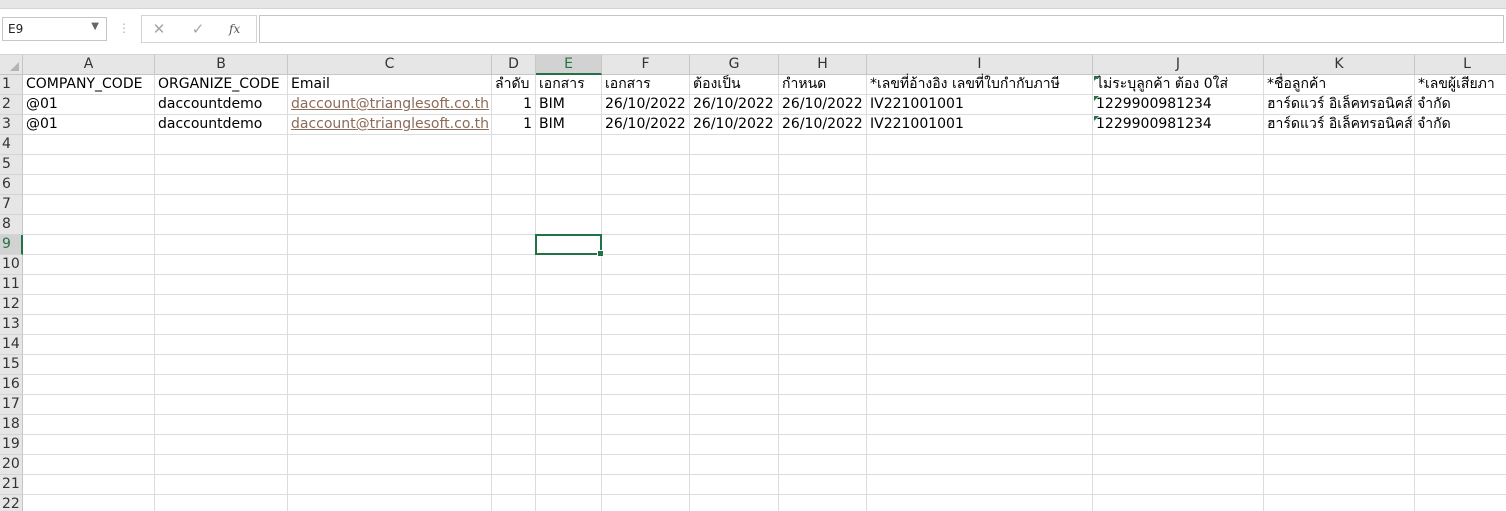 This screenshot has height=511, width=1506. Describe the element at coordinates (89, 345) in the screenshot. I see `cell-a14` at that location.